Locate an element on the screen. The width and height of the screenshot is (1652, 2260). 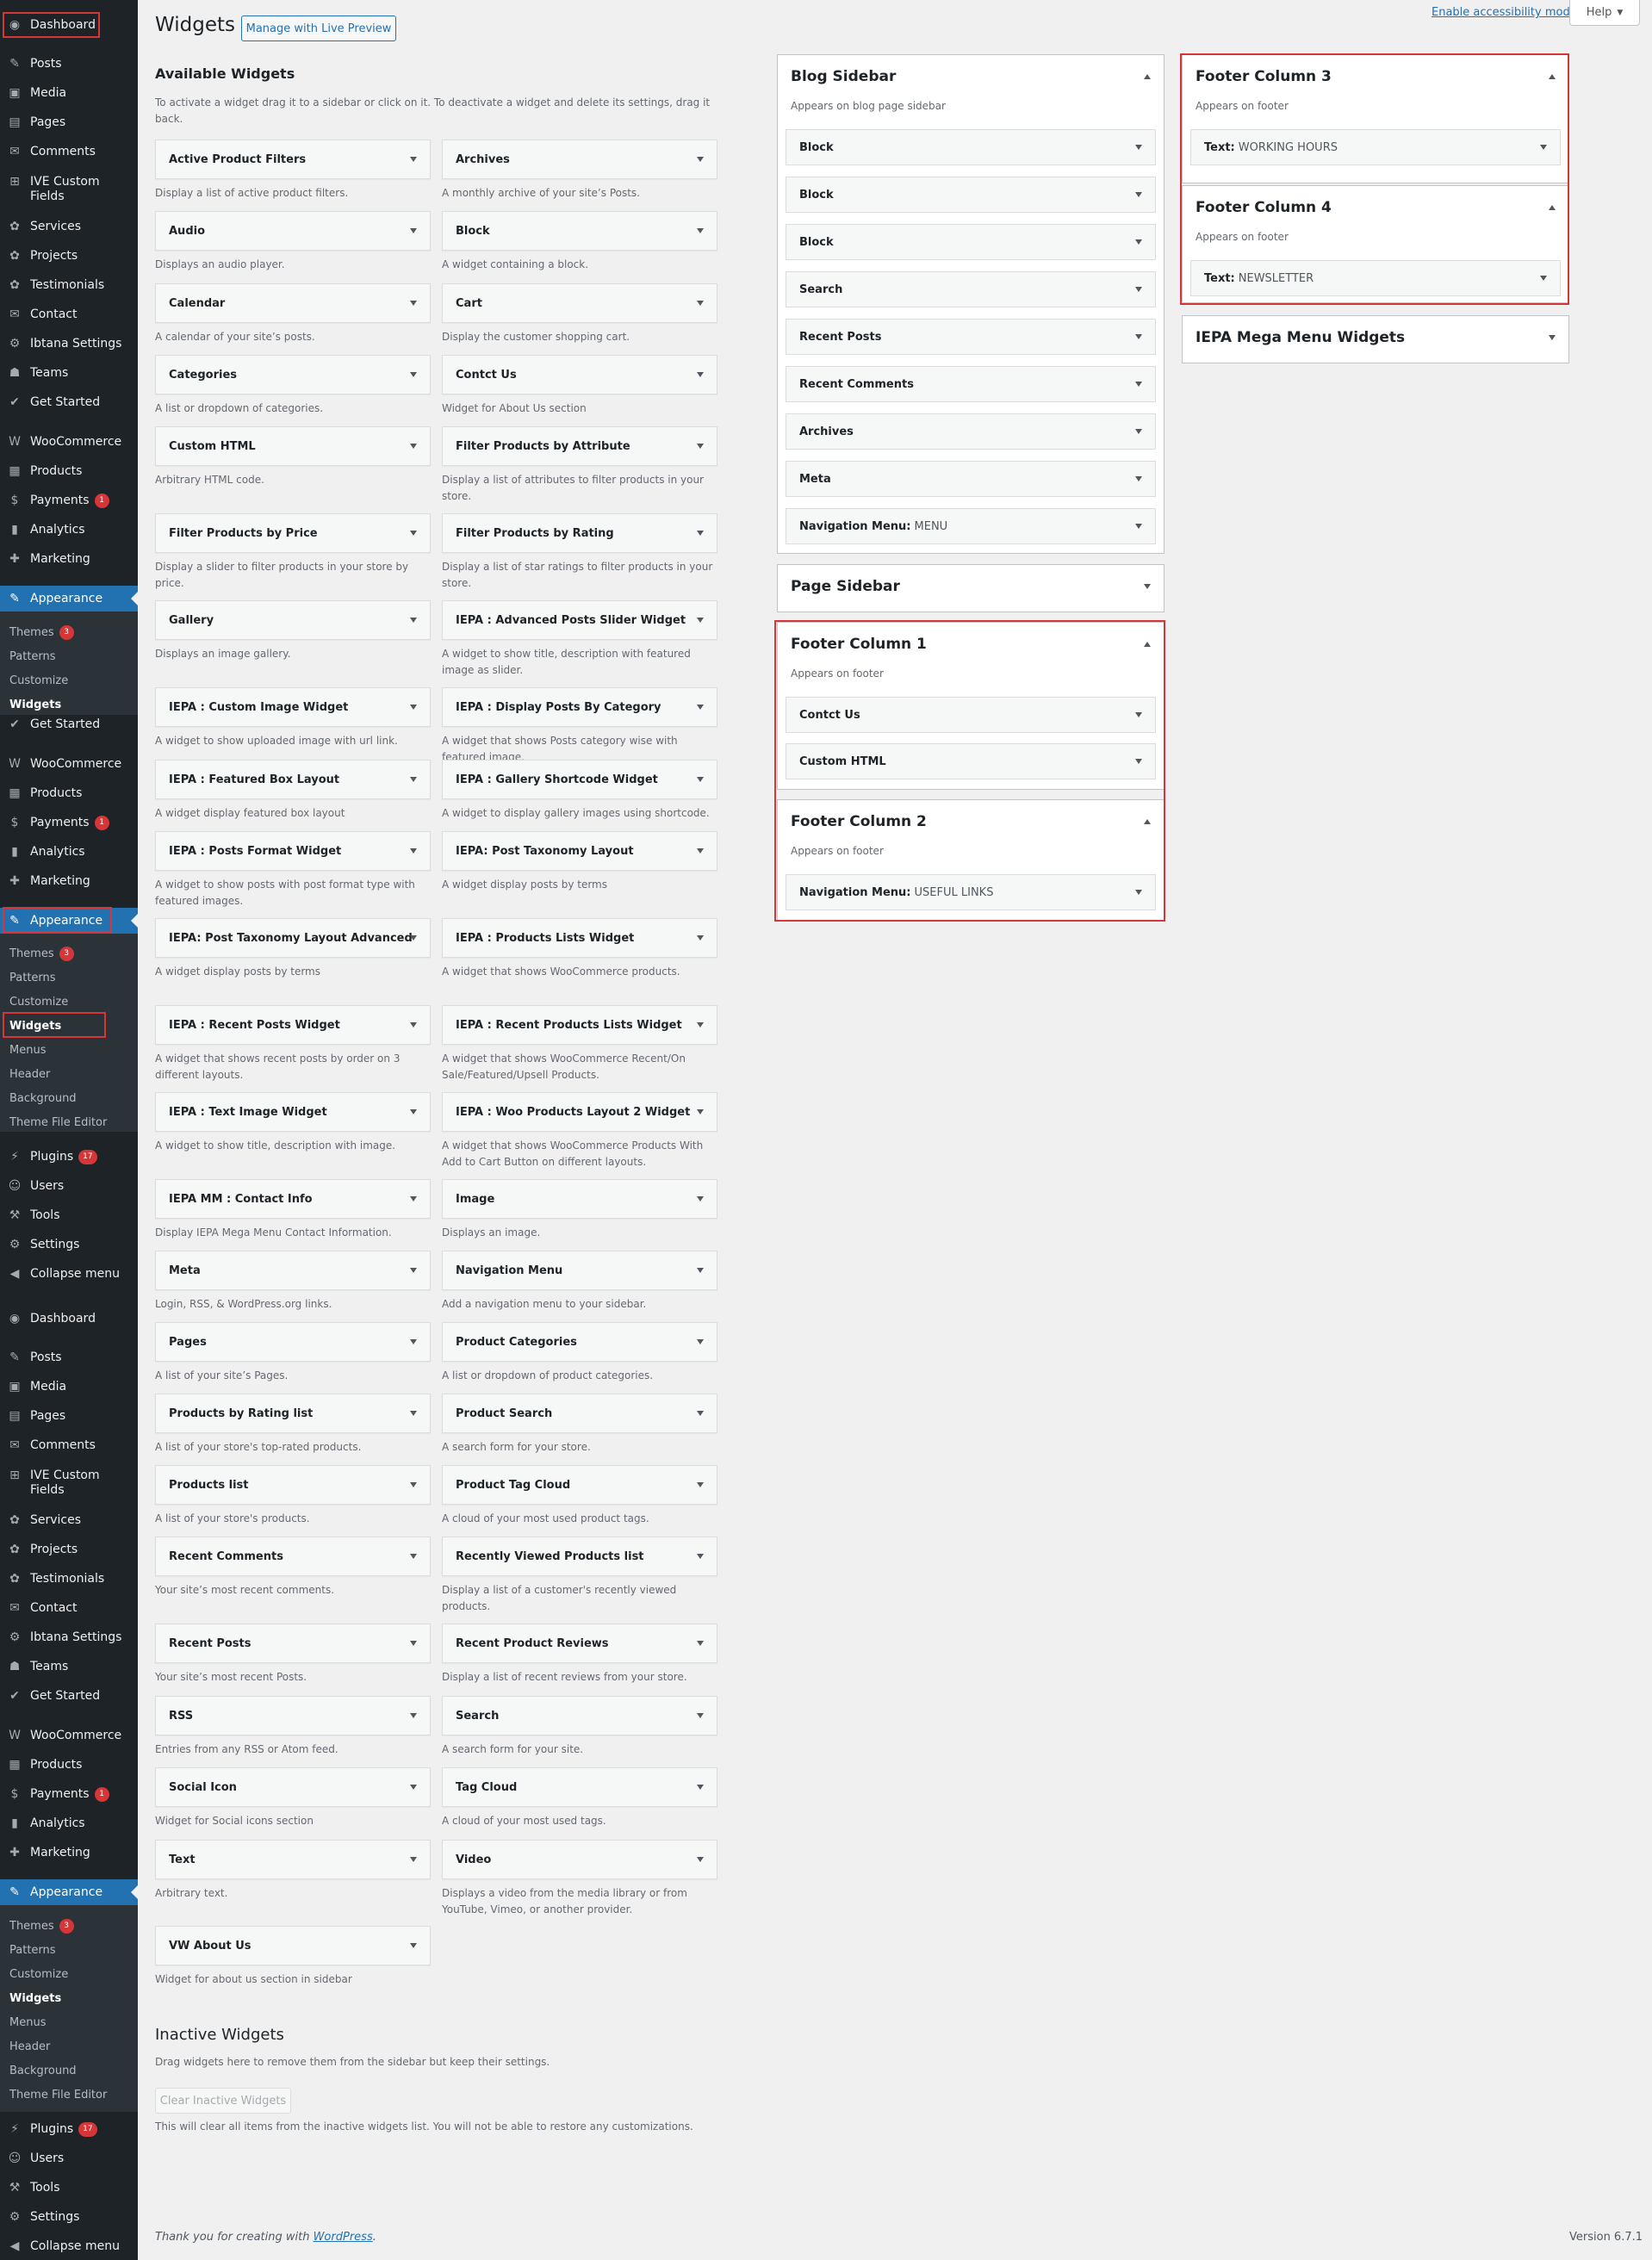
widget-area-header: Page Sidebar is located at coordinates (971, 586).